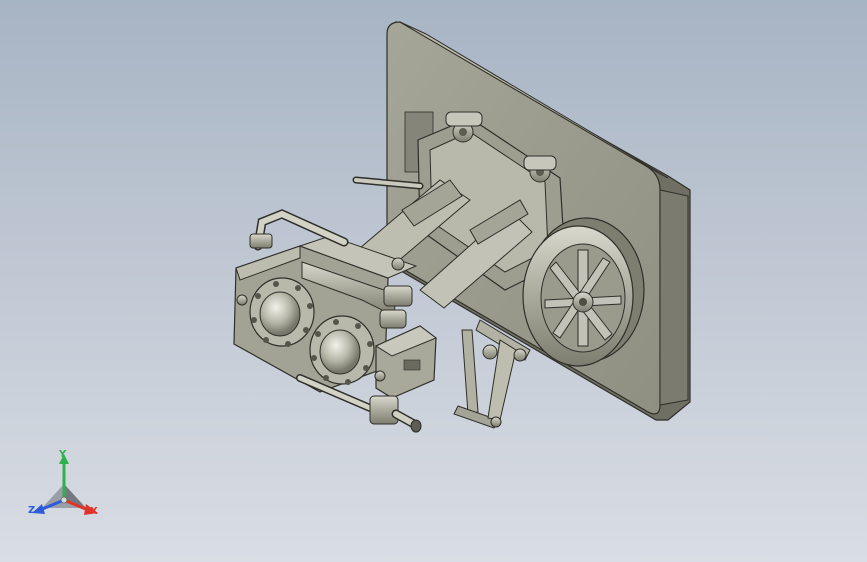 This screenshot has height=562, width=867. I want to click on x-axis-label: X, so click(94, 511).